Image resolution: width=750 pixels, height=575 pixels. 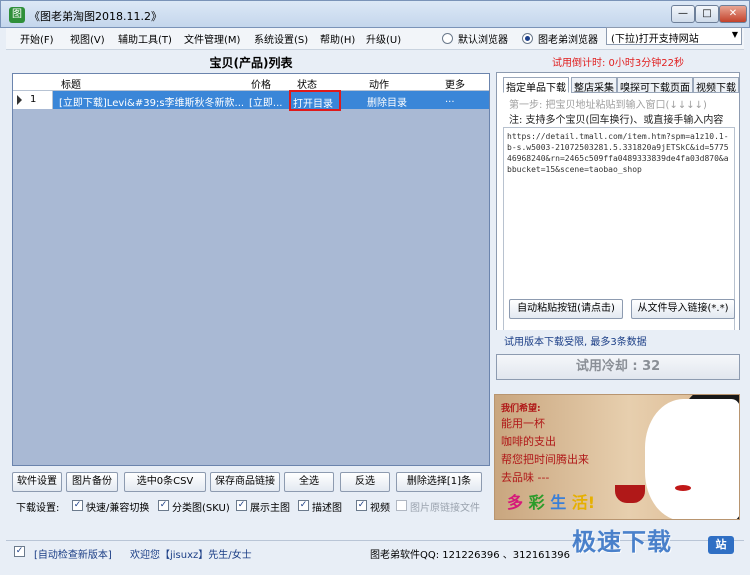 I want to click on menu-view: 视图(V), so click(x=87, y=38).